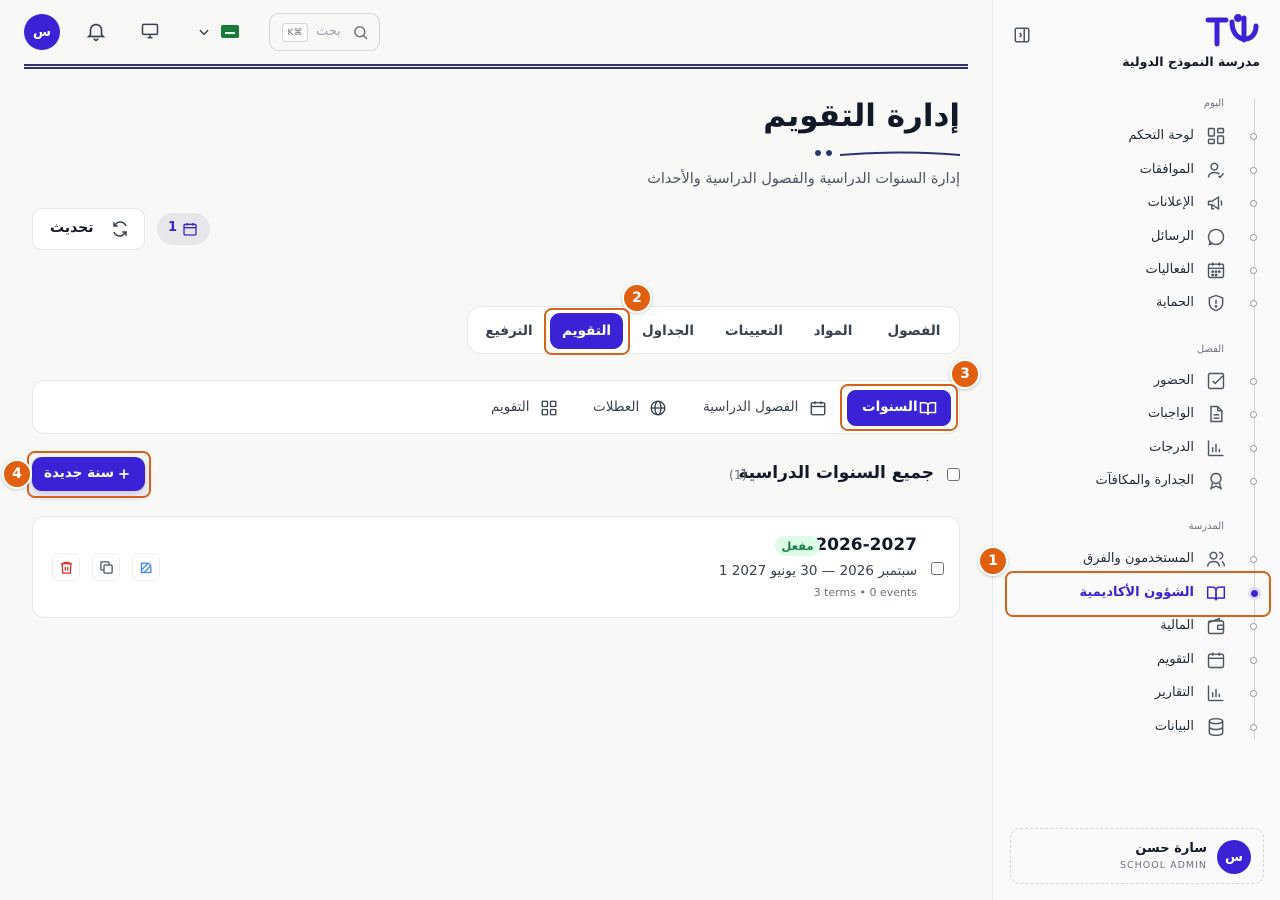 The height and width of the screenshot is (900, 1280). What do you see at coordinates (1171, 848) in the screenshot?
I see `user-name: سارة حسن` at bounding box center [1171, 848].